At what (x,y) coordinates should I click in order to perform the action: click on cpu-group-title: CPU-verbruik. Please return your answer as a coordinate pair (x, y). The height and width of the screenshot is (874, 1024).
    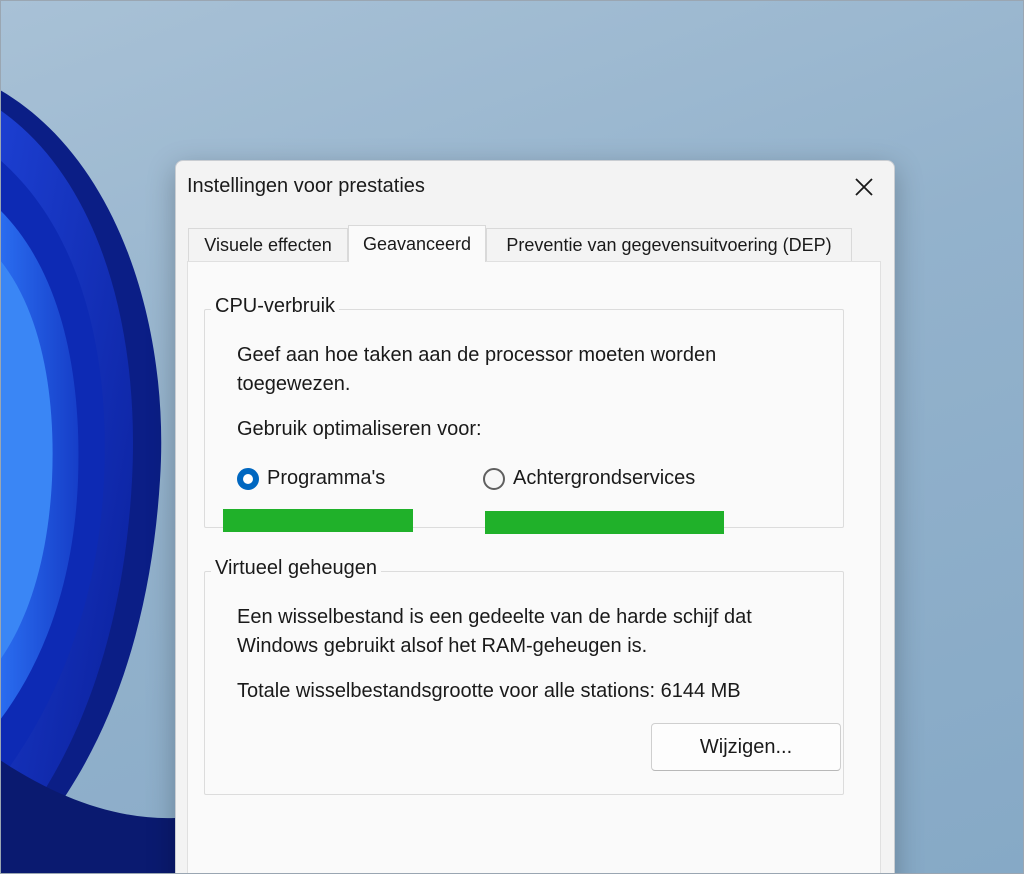
    Looking at the image, I should click on (275, 306).